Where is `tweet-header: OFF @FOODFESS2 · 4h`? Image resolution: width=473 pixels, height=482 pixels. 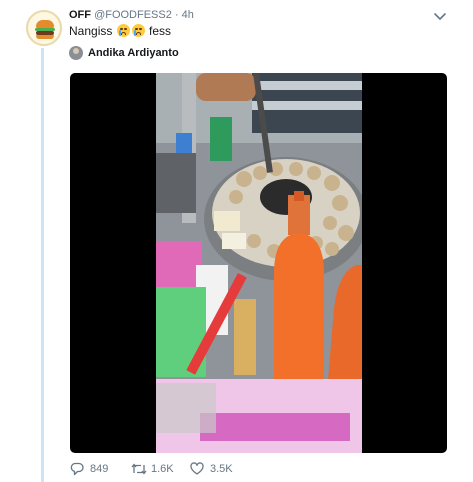 tweet-header: OFF @FOODFESS2 · 4h is located at coordinates (131, 15).